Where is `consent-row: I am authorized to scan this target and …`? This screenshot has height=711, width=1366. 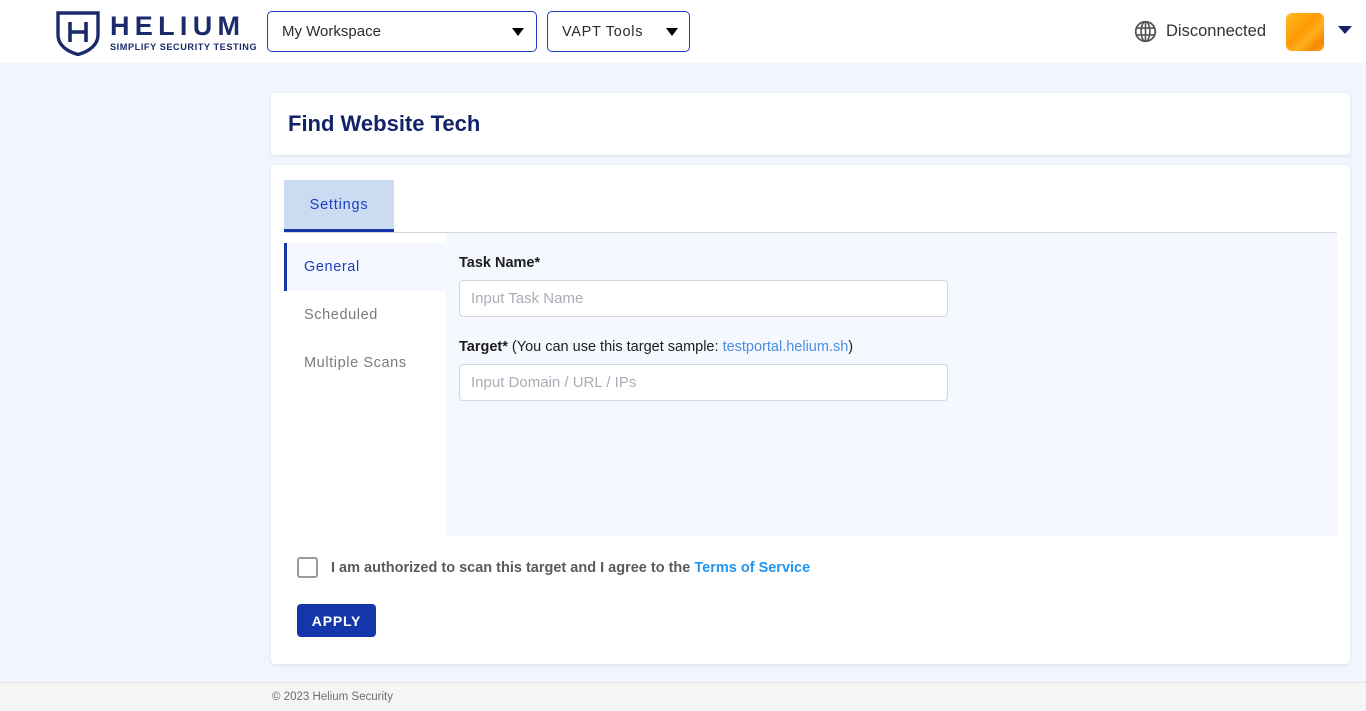
consent-row: I am authorized to scan this target and … is located at coordinates (553, 567).